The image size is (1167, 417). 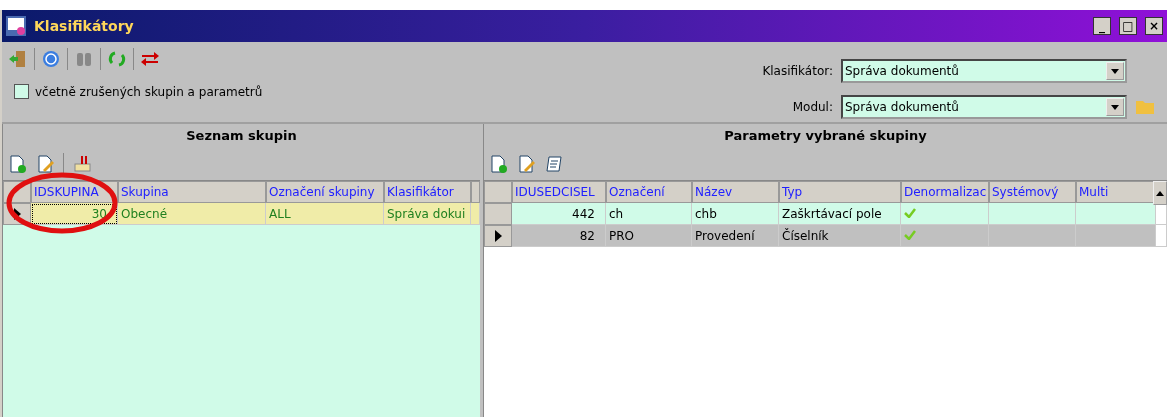 What do you see at coordinates (74, 192) in the screenshot?
I see `column-header: IDSKUPINA` at bounding box center [74, 192].